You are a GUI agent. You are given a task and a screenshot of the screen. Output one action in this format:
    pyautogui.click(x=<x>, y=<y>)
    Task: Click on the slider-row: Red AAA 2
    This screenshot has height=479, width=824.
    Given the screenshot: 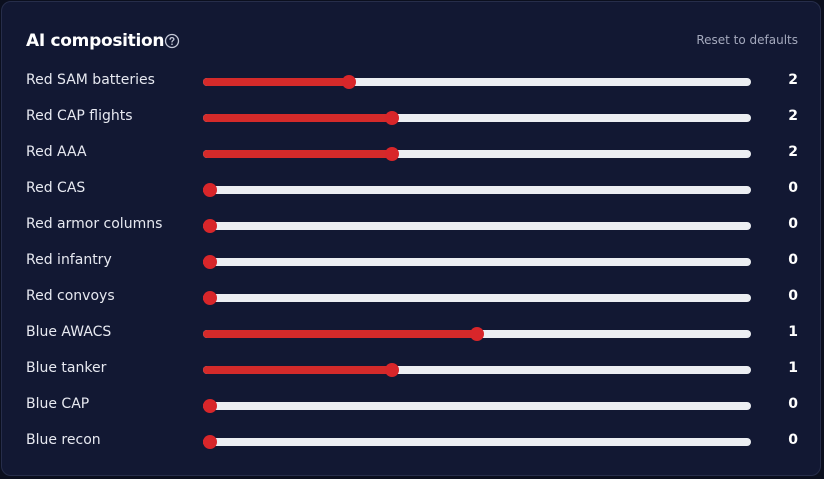 What is the action you would take?
    pyautogui.click(x=411, y=154)
    